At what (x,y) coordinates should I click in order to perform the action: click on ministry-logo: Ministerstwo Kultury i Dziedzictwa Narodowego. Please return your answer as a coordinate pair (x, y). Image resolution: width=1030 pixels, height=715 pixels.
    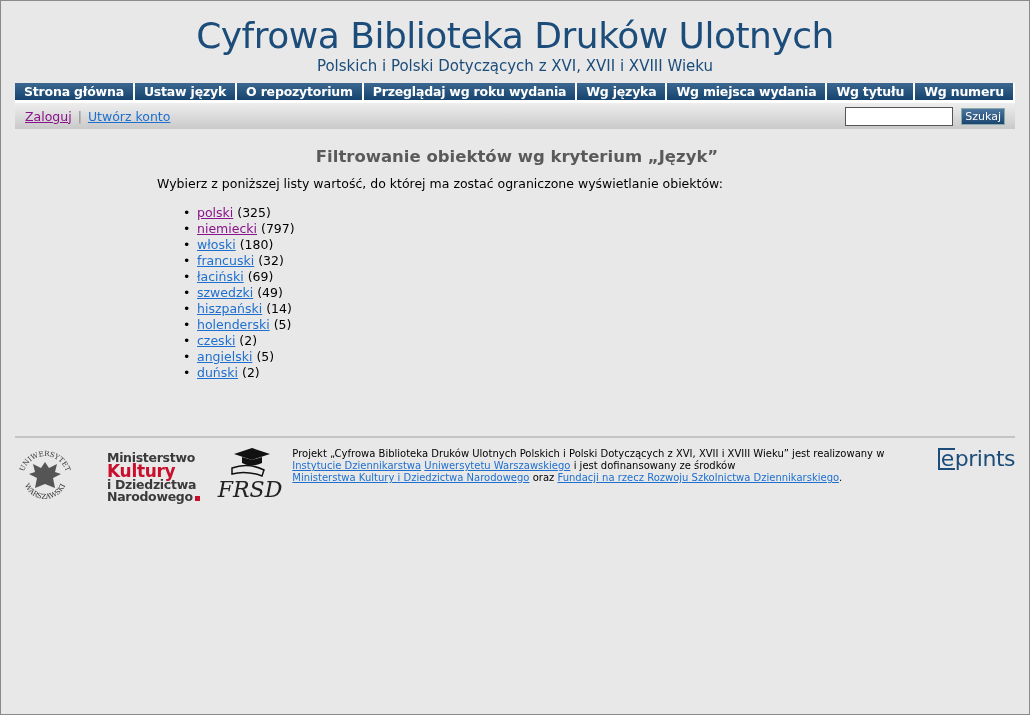
    Looking at the image, I should click on (153, 477).